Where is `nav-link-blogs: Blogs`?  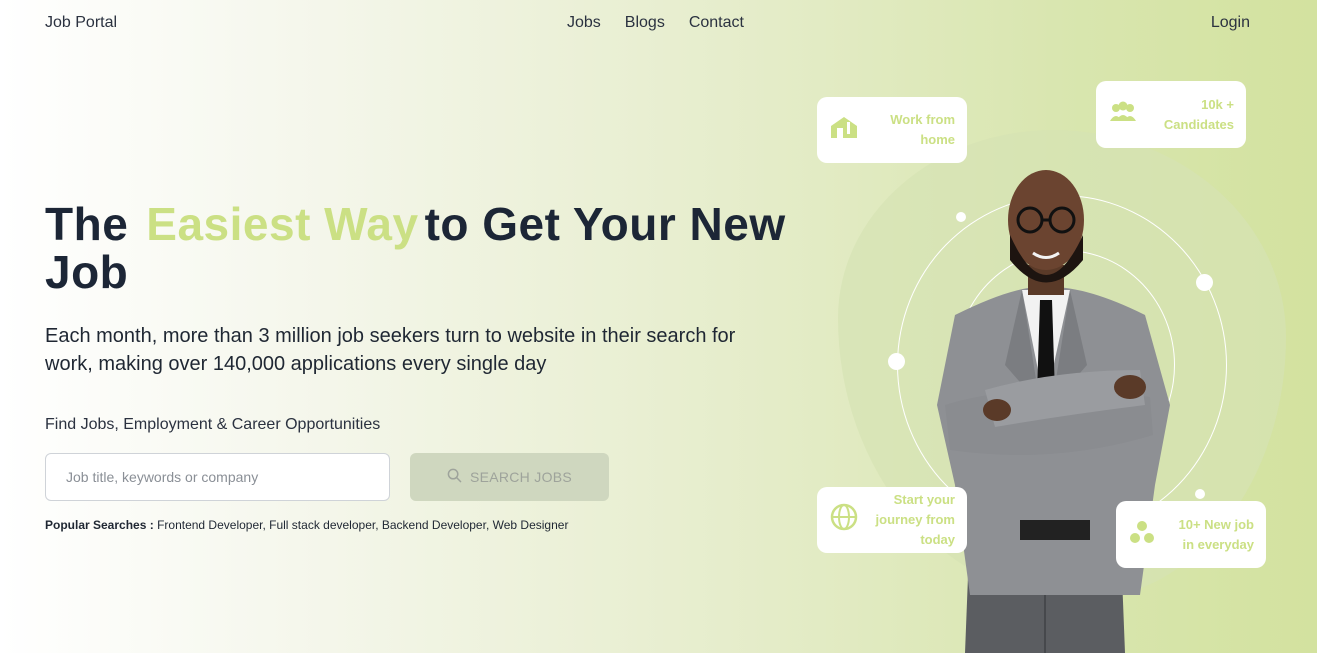
nav-link-blogs: Blogs is located at coordinates (645, 23).